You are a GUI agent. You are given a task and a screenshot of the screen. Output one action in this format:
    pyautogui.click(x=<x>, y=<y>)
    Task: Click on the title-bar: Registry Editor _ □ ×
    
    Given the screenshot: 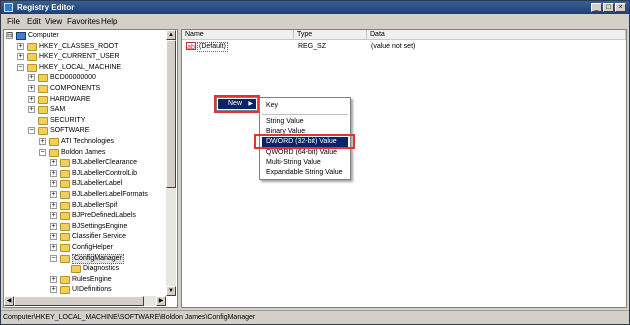 What is the action you would take?
    pyautogui.click(x=315, y=7)
    